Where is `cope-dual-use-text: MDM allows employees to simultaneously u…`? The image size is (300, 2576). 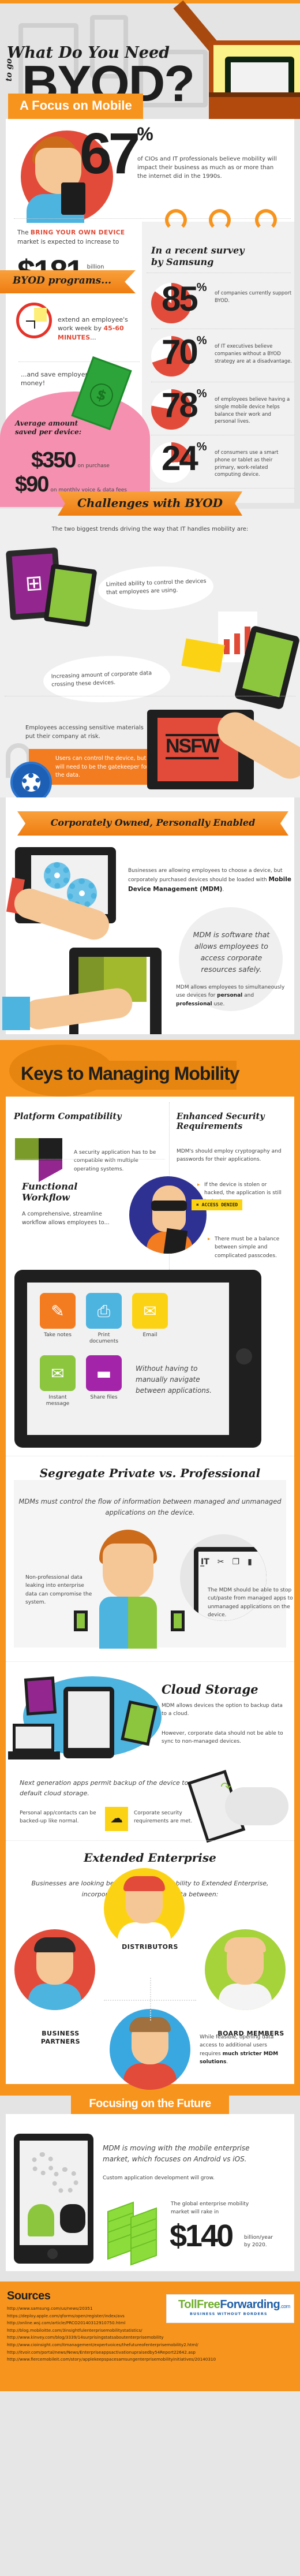
cope-dual-use-text: MDM allows employees to simultaneously u… is located at coordinates (230, 996).